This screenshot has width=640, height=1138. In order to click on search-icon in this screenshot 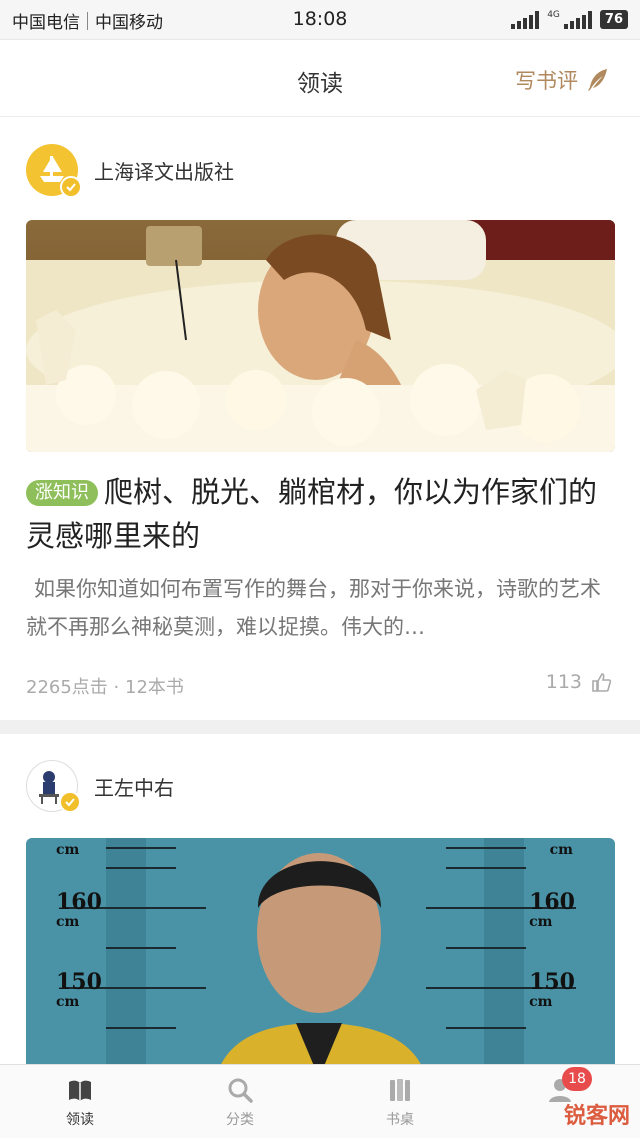, I will do `click(240, 1090)`.